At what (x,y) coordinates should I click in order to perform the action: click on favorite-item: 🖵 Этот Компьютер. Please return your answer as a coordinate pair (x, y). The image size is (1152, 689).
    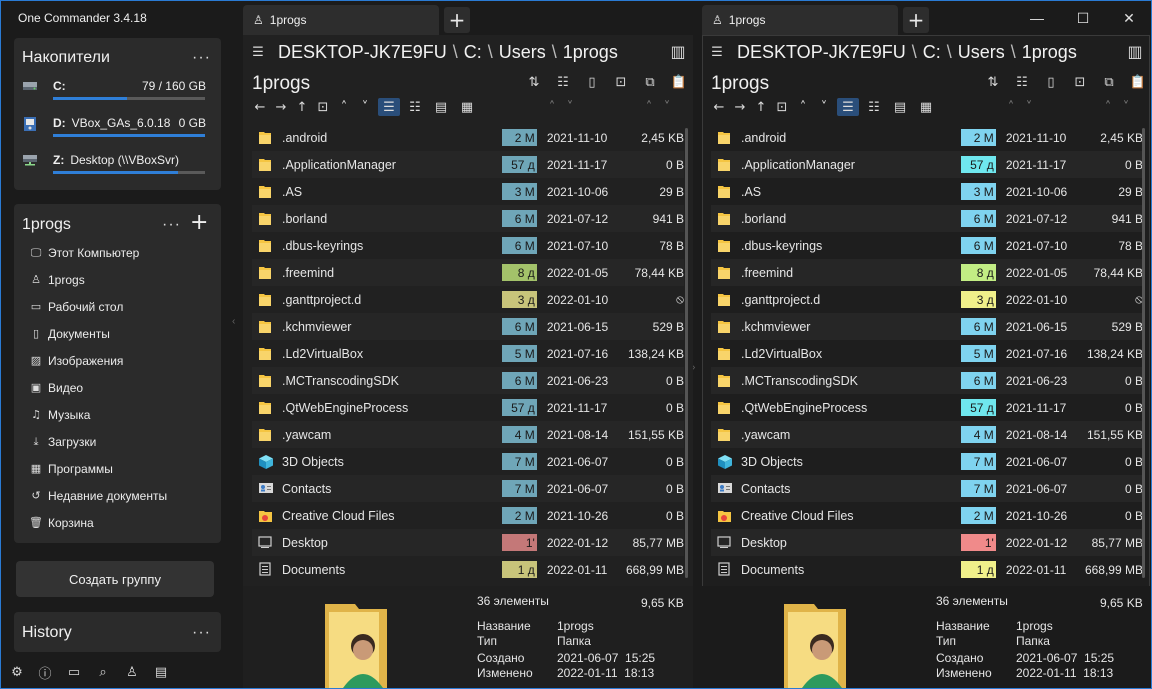
    Looking at the image, I should click on (85, 252).